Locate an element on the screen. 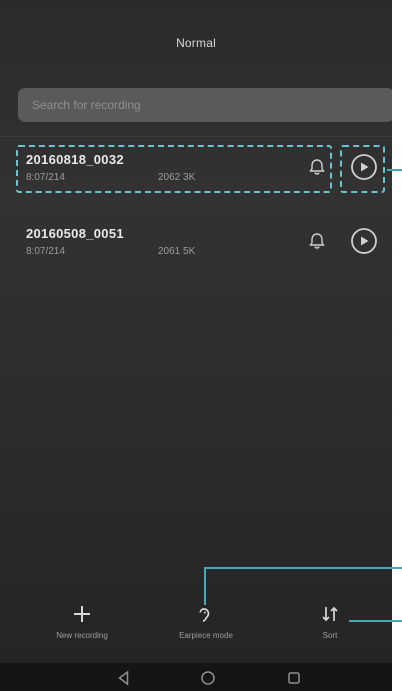 The width and height of the screenshot is (402, 691). list-item-recording-2: 20160508_0051 8:07/214 2061 5K is located at coordinates (196, 260).